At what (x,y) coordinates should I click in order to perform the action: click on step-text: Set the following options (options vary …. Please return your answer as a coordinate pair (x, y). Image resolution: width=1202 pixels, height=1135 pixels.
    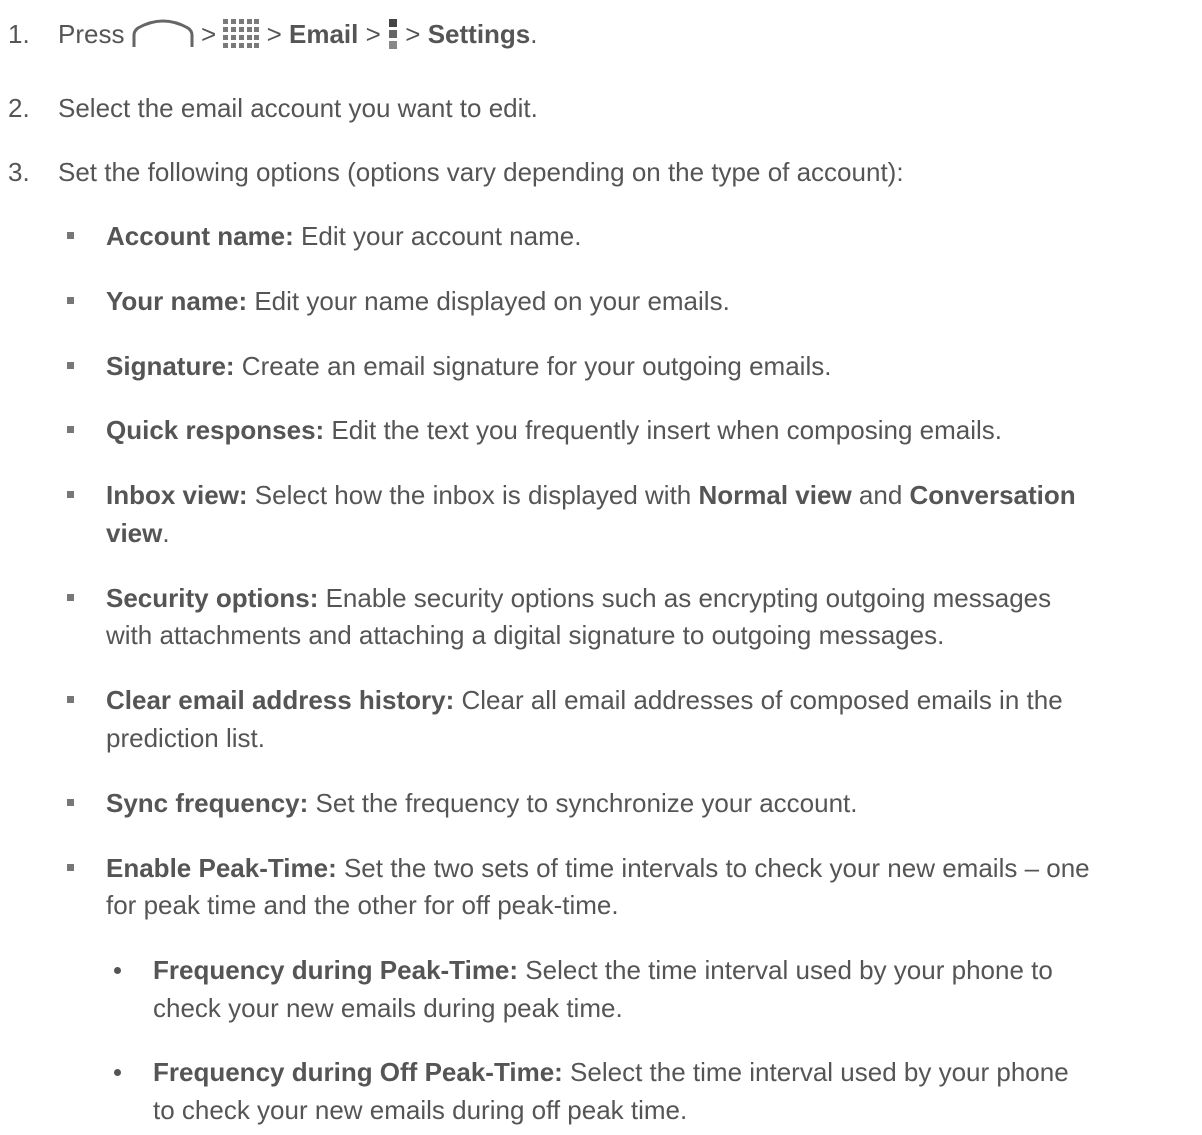
    Looking at the image, I should click on (481, 172).